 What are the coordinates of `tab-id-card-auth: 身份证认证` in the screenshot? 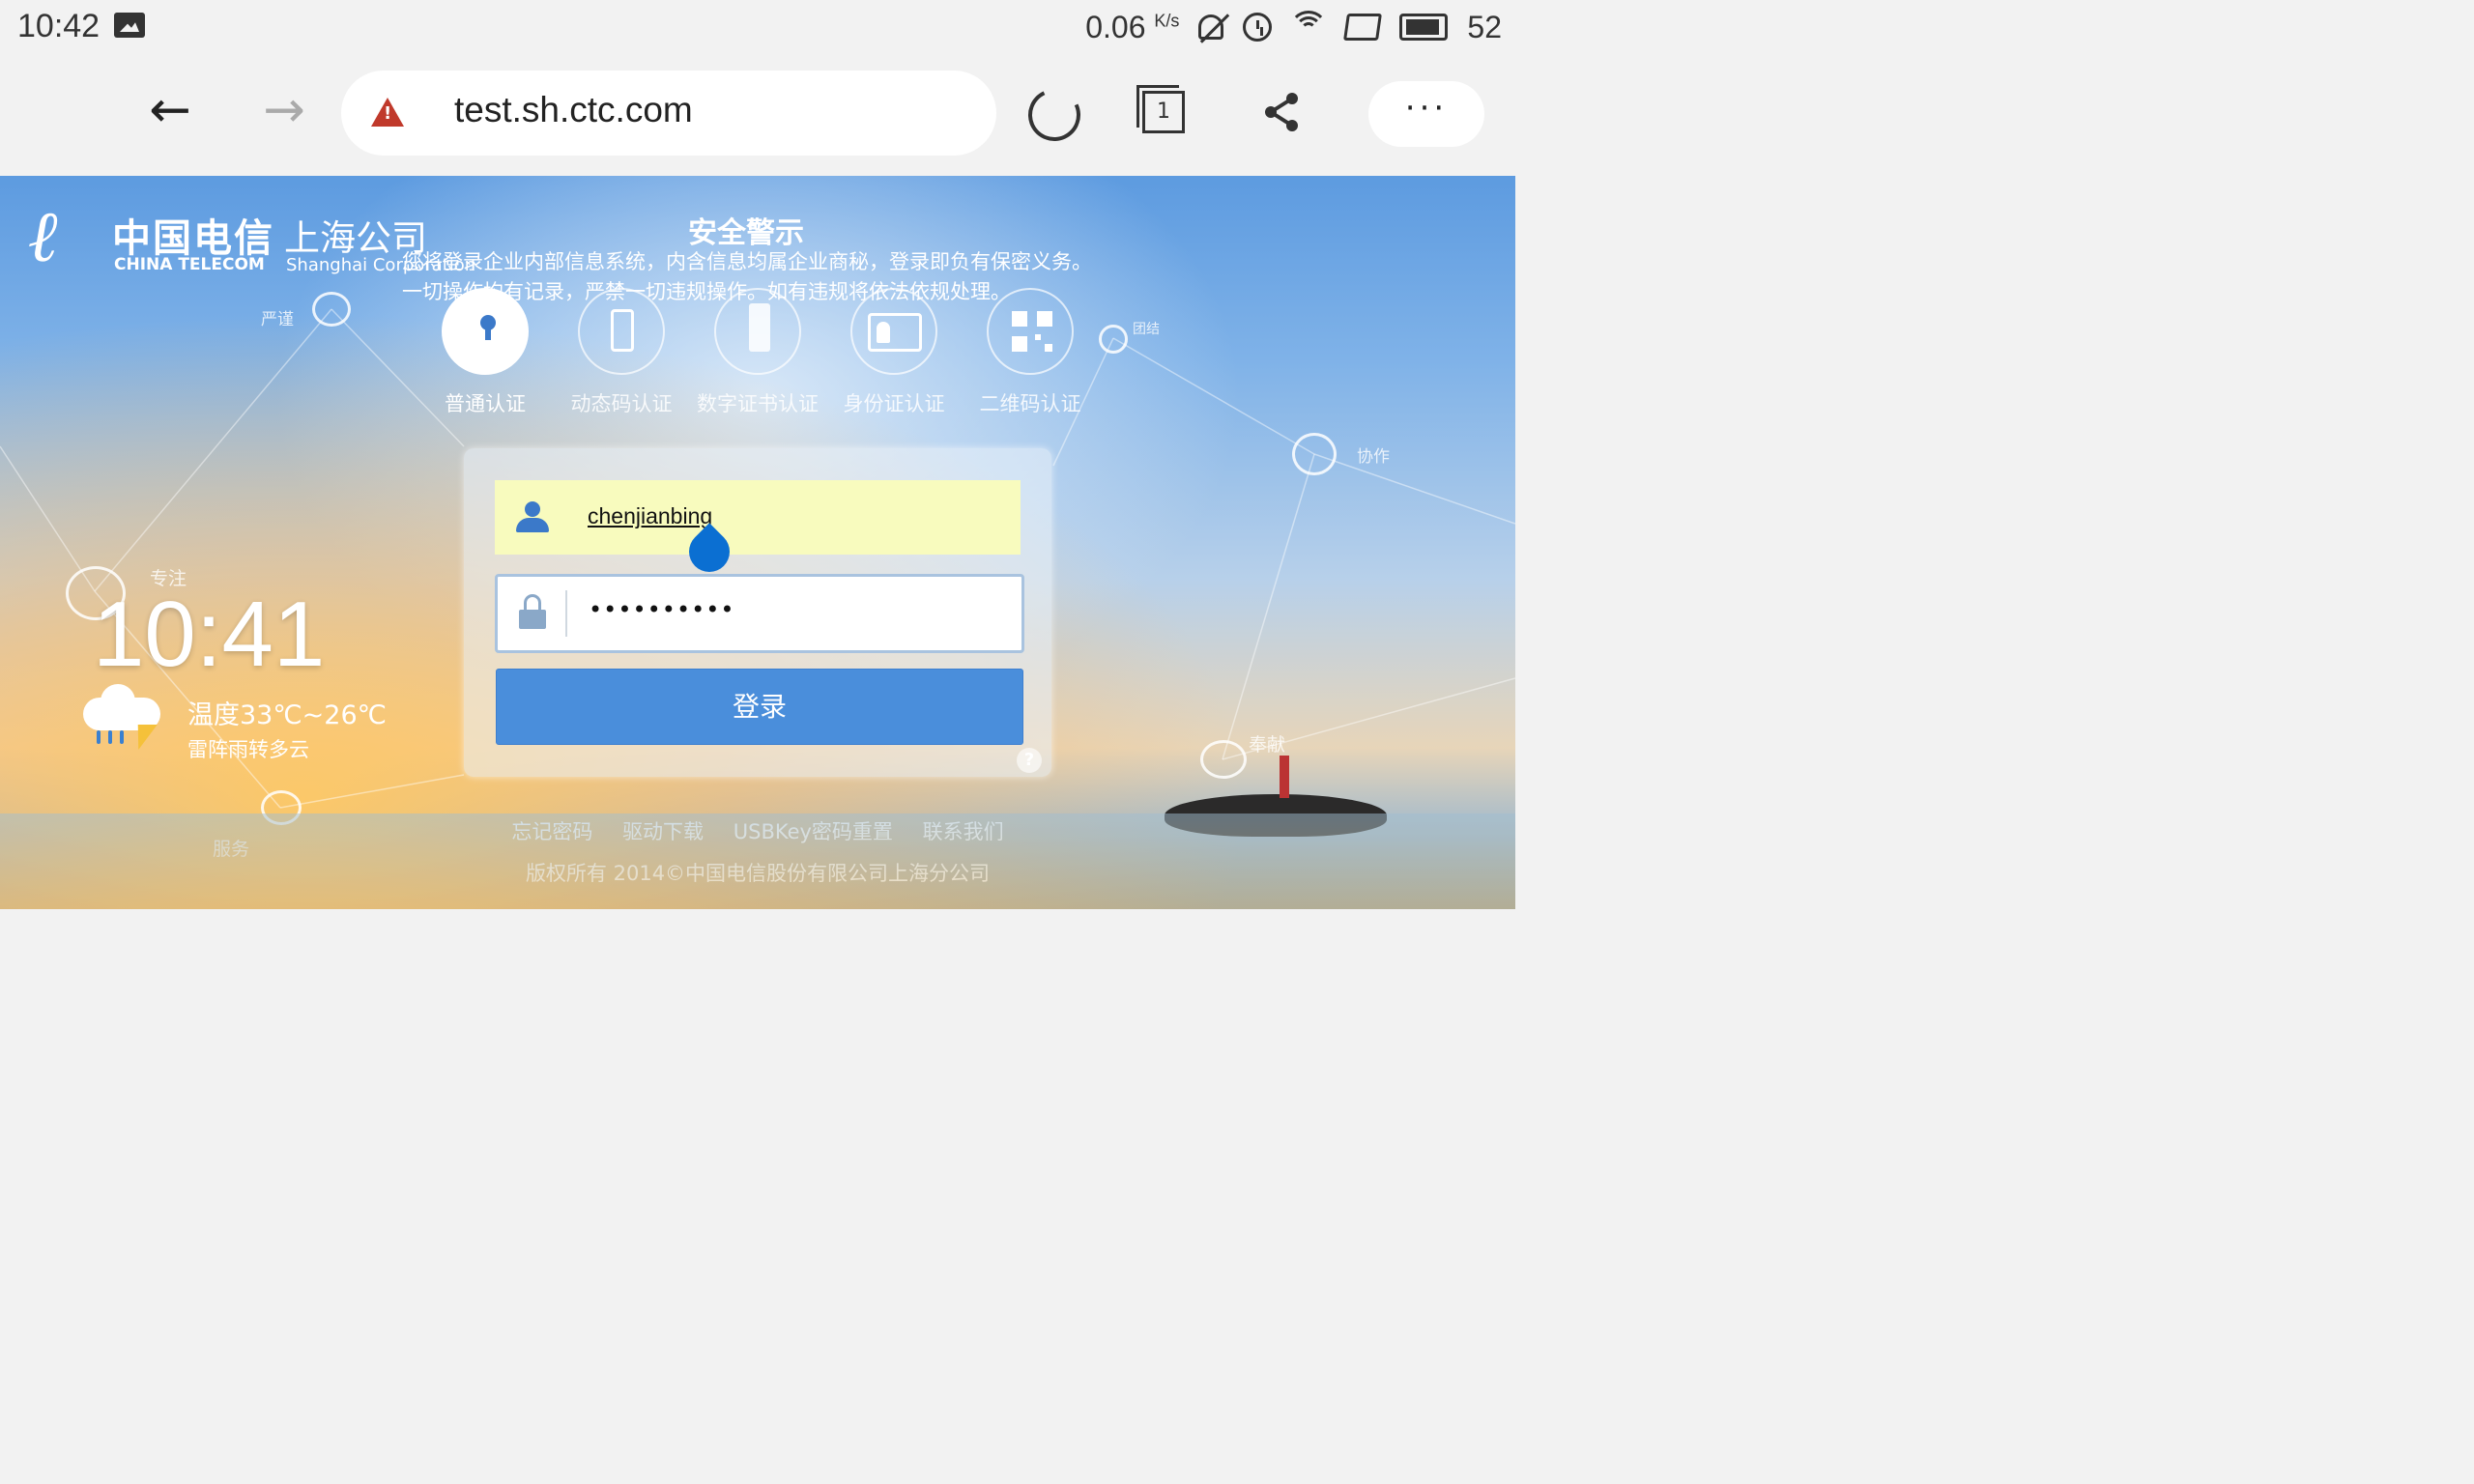 It's located at (894, 352).